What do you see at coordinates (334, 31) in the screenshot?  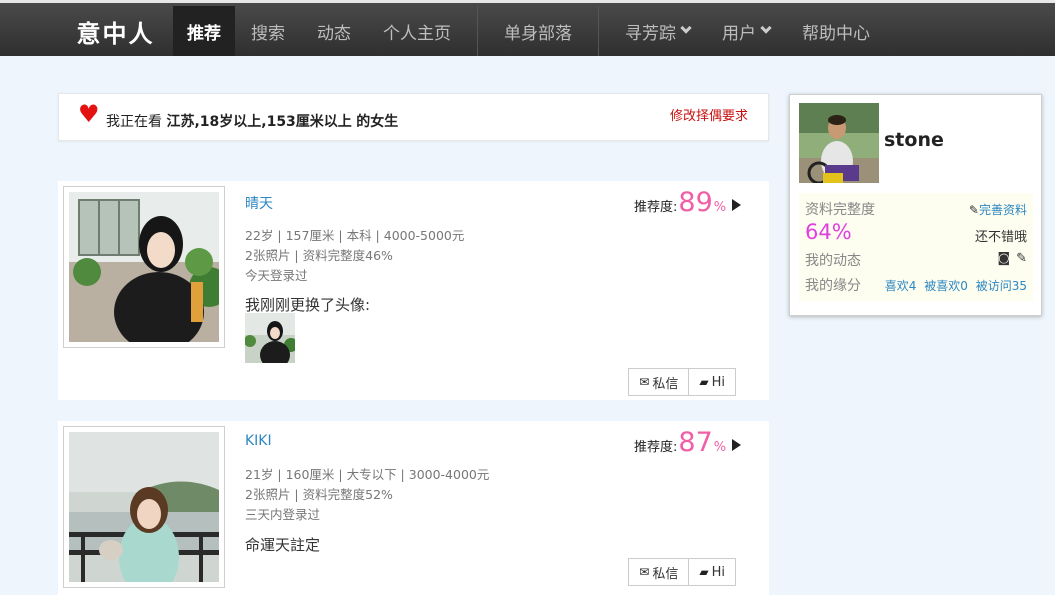 I see `nav-item-activity: 动态` at bounding box center [334, 31].